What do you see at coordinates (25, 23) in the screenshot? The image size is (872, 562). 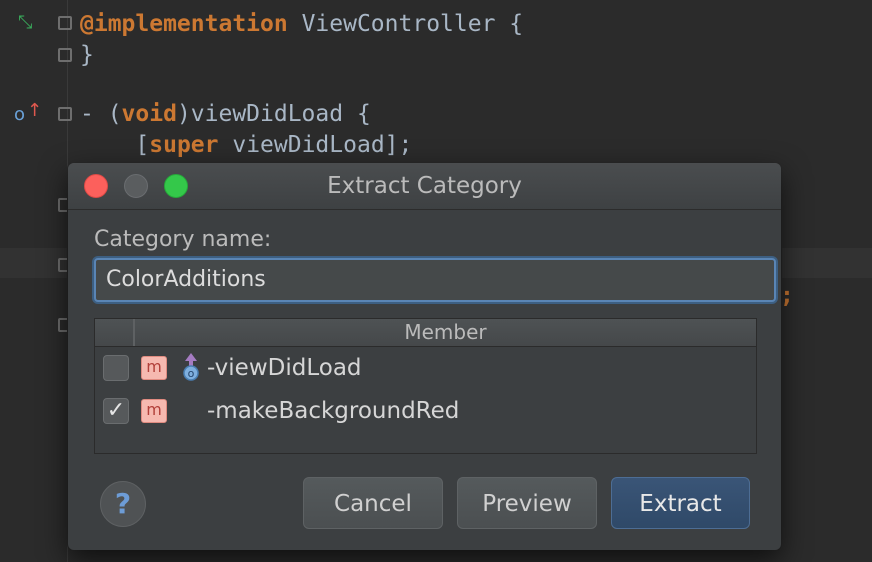 I see `expand-arrows-icon: ⤡` at bounding box center [25, 23].